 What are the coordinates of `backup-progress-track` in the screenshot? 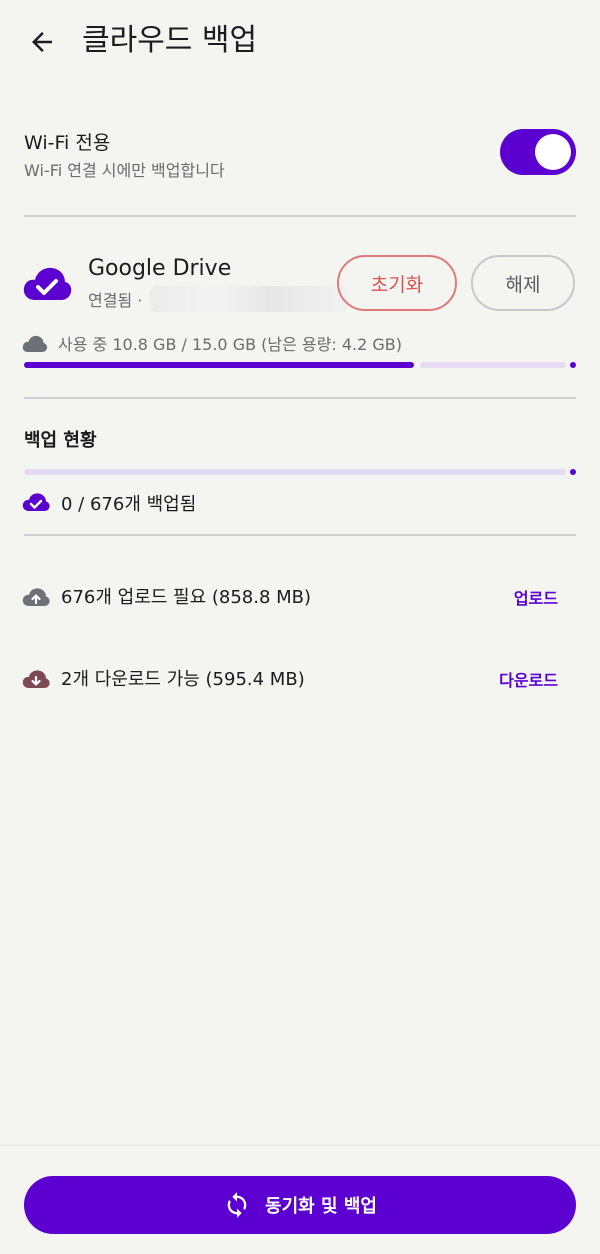 It's located at (295, 472).